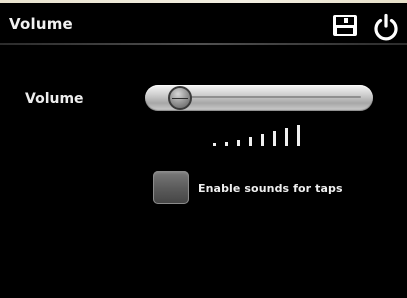  I want to click on power-icon, so click(386, 27).